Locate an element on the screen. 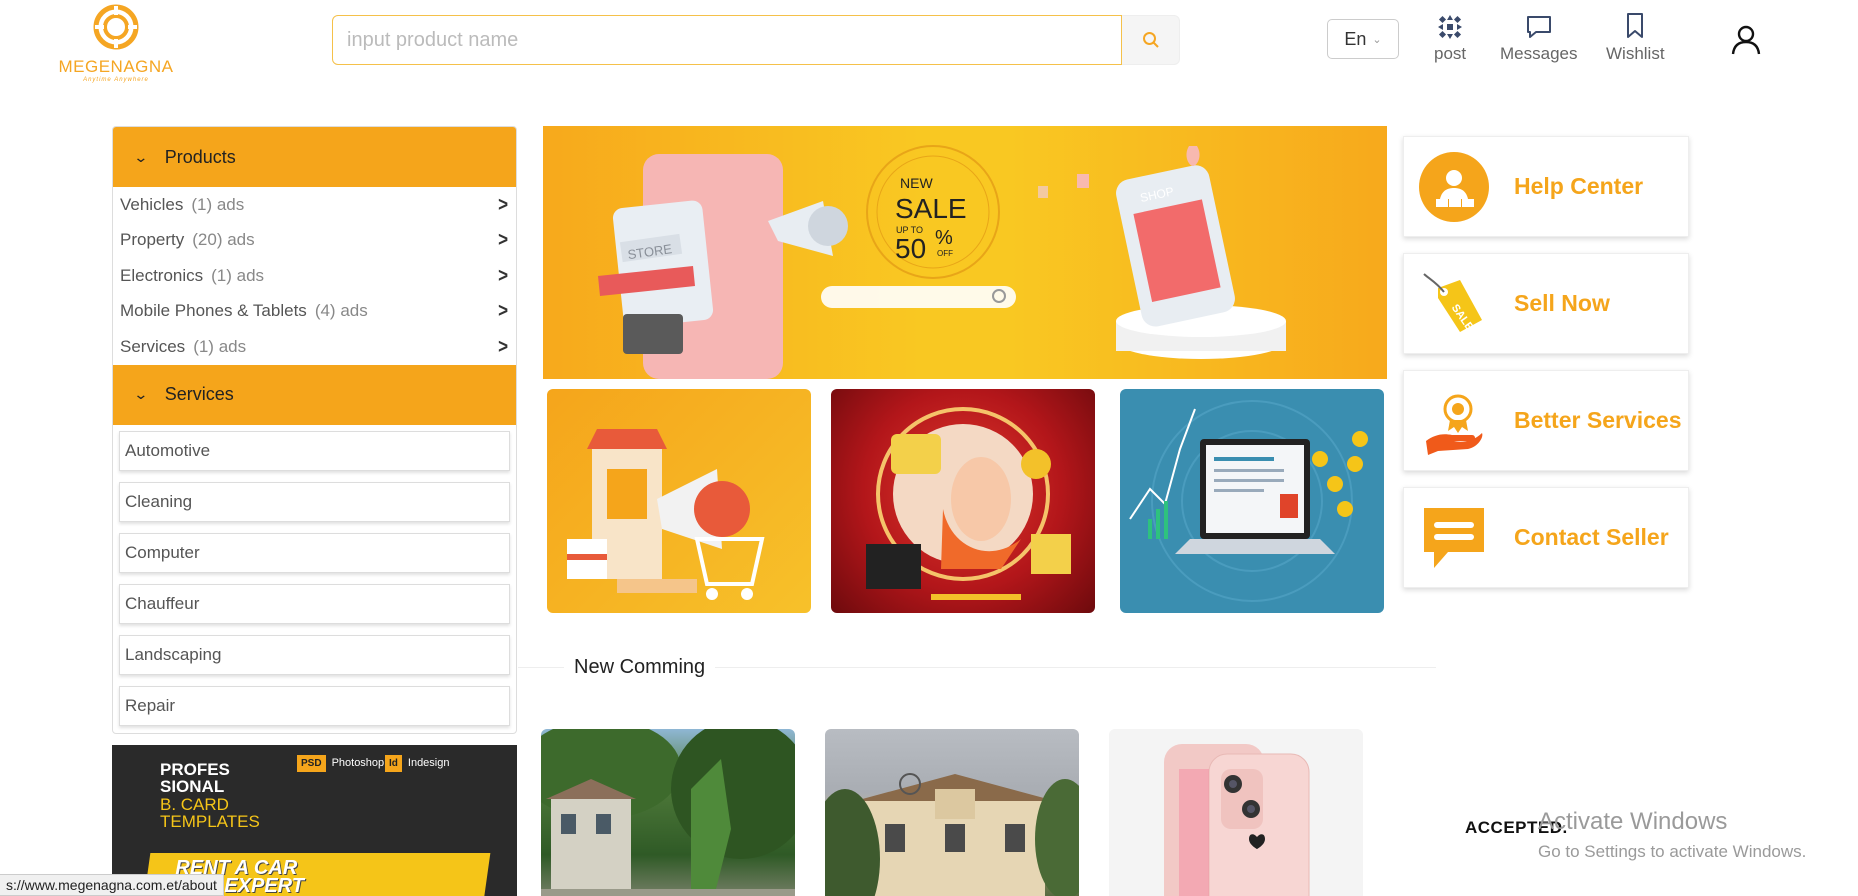 The image size is (1858, 896). brand-name: MEGENAGNA is located at coordinates (116, 66).